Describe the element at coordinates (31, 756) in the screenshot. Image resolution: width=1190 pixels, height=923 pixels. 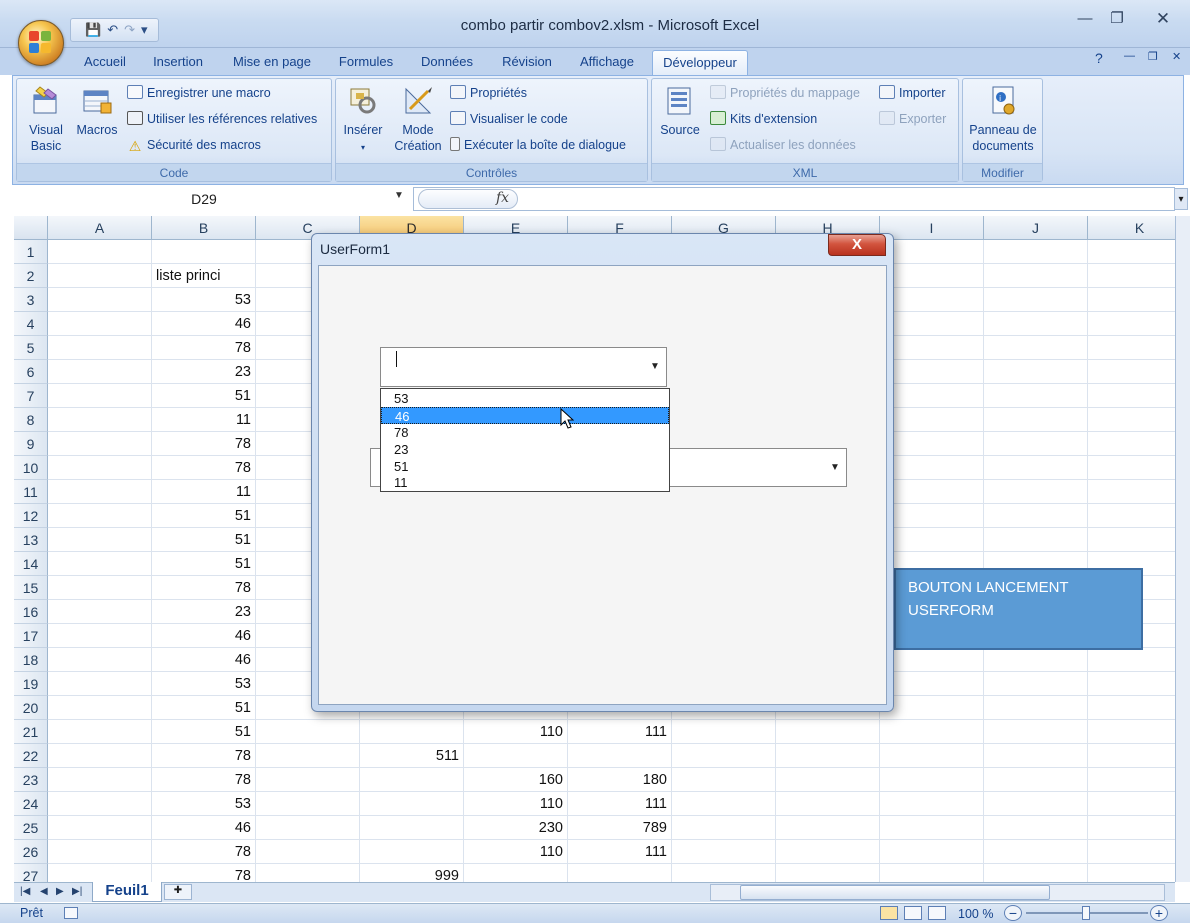
I see `row-header: 22` at that location.